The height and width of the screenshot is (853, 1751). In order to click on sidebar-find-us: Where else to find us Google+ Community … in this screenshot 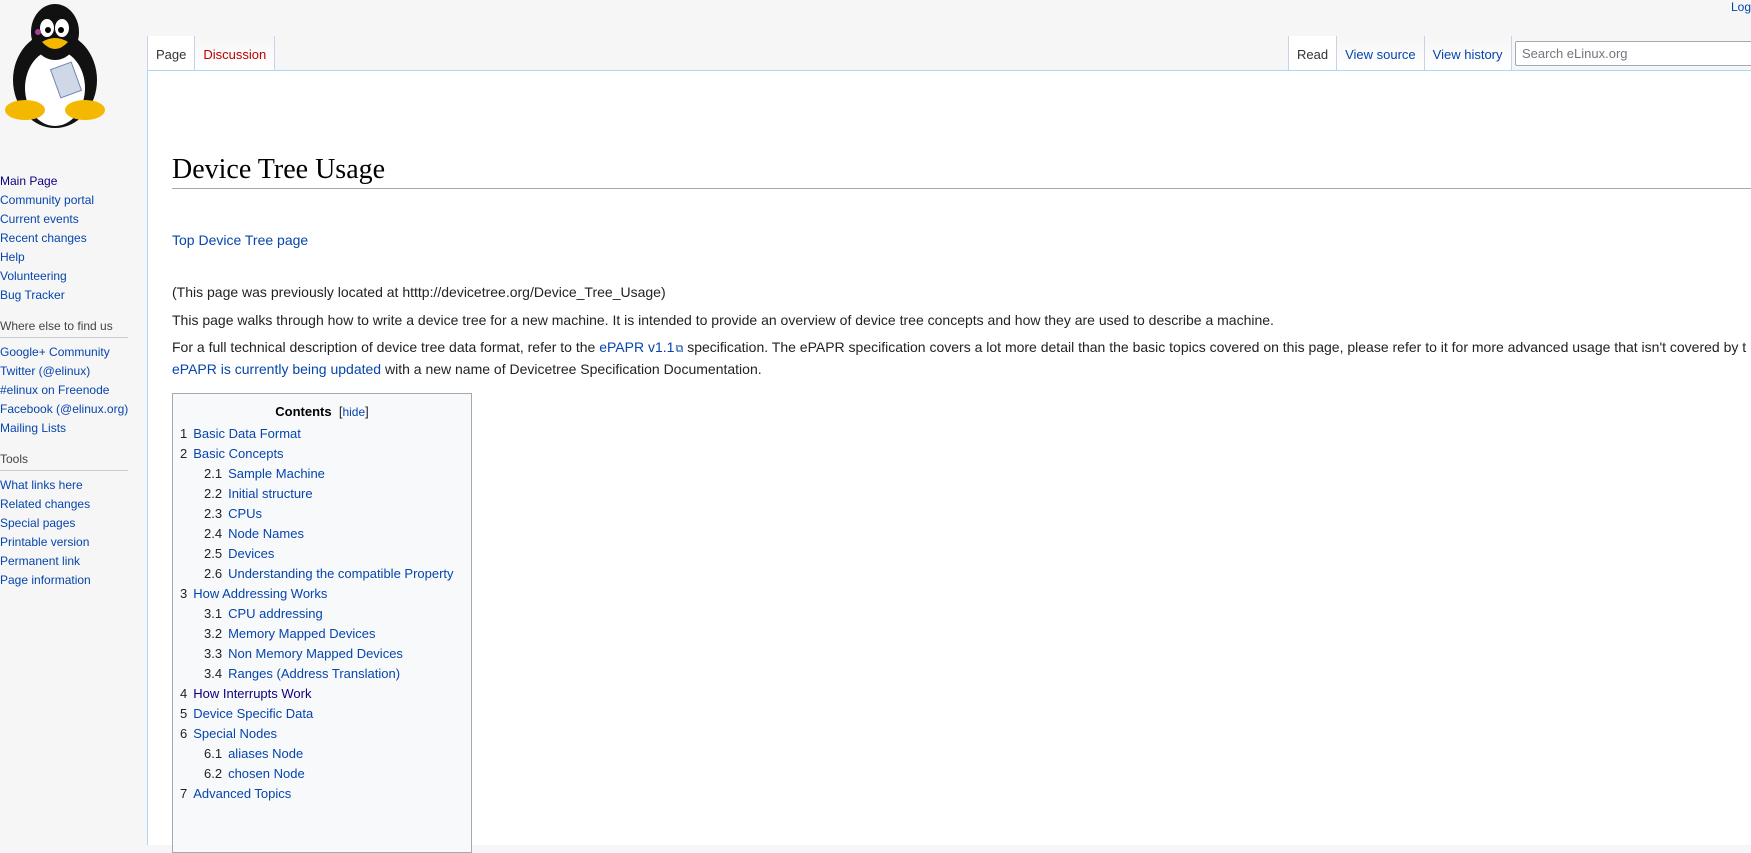, I will do `click(65, 378)`.